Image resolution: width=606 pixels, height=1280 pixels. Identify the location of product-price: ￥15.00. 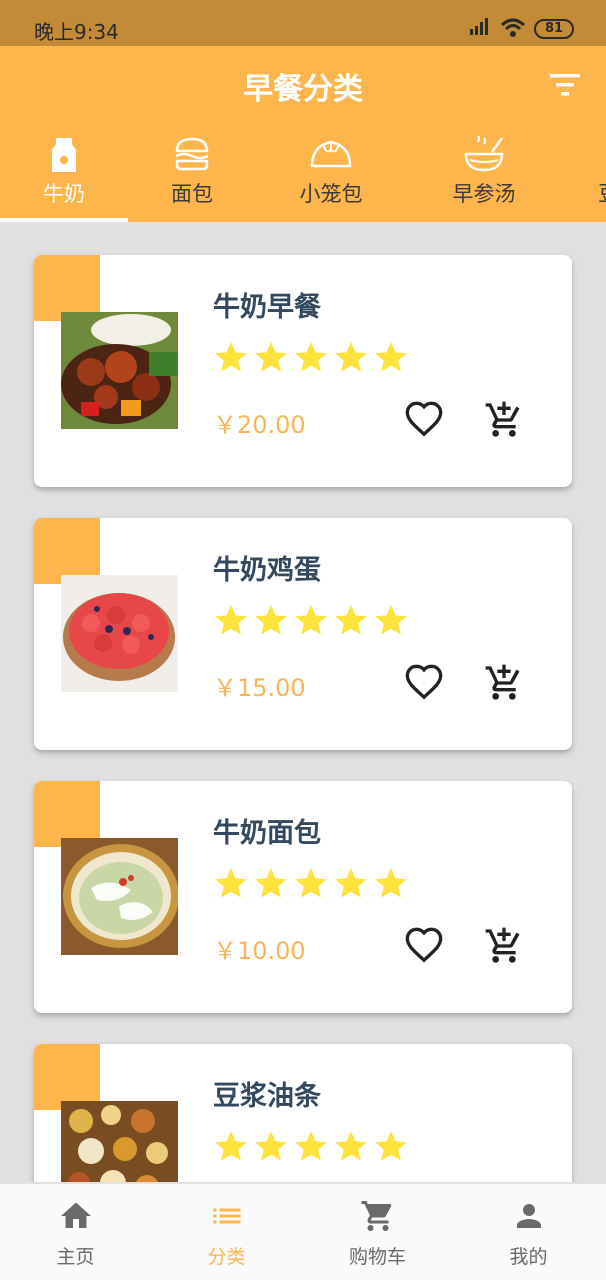
(259, 688).